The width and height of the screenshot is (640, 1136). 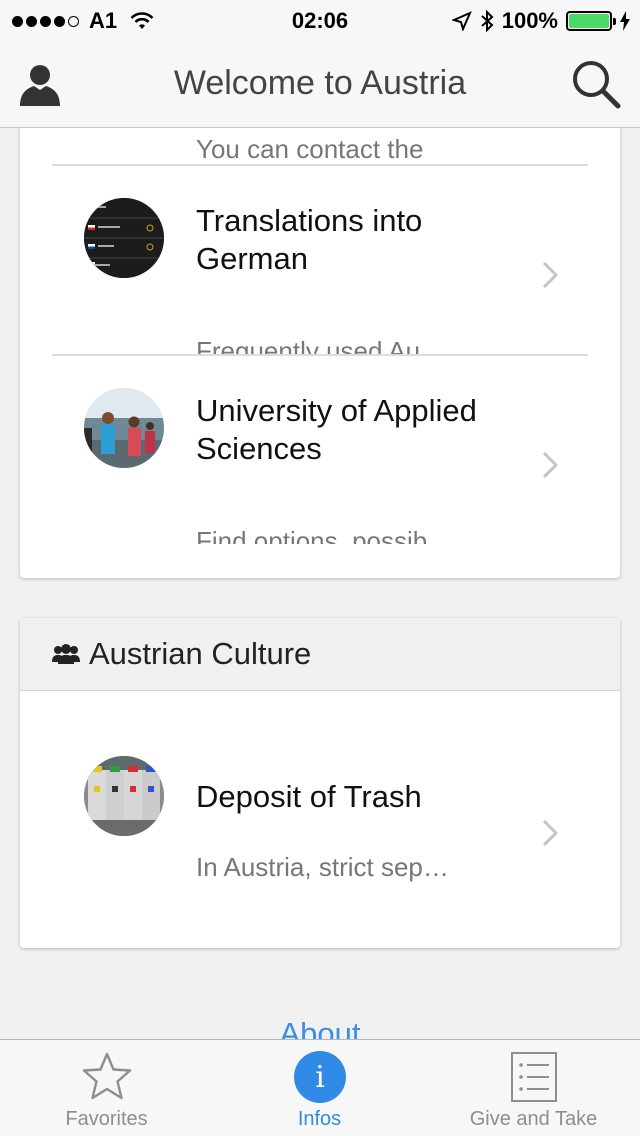 I want to click on star-icon, so click(x=106, y=1076).